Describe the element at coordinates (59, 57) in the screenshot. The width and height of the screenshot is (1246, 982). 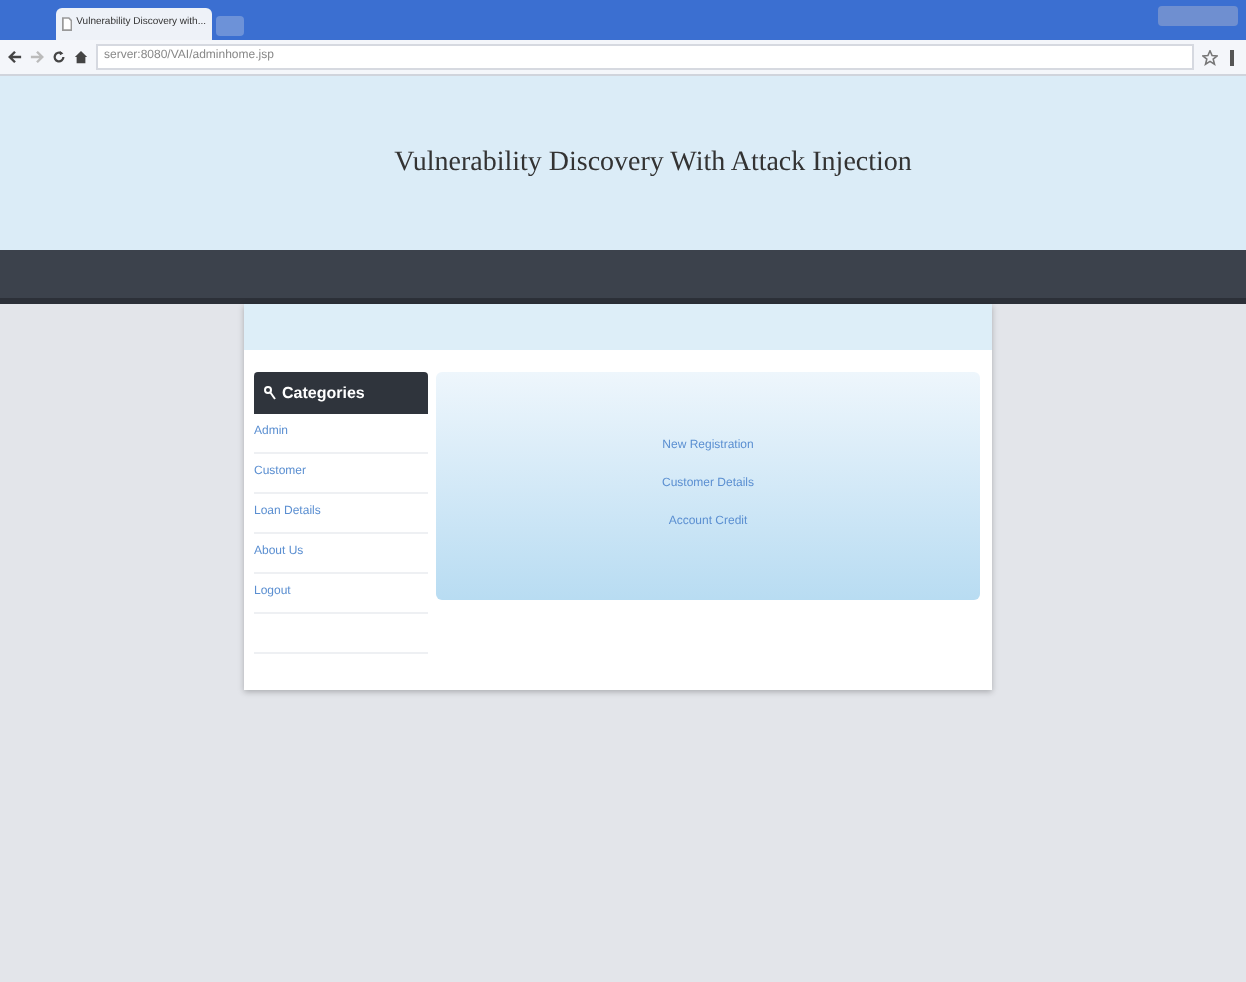
I see `reload-icon` at that location.